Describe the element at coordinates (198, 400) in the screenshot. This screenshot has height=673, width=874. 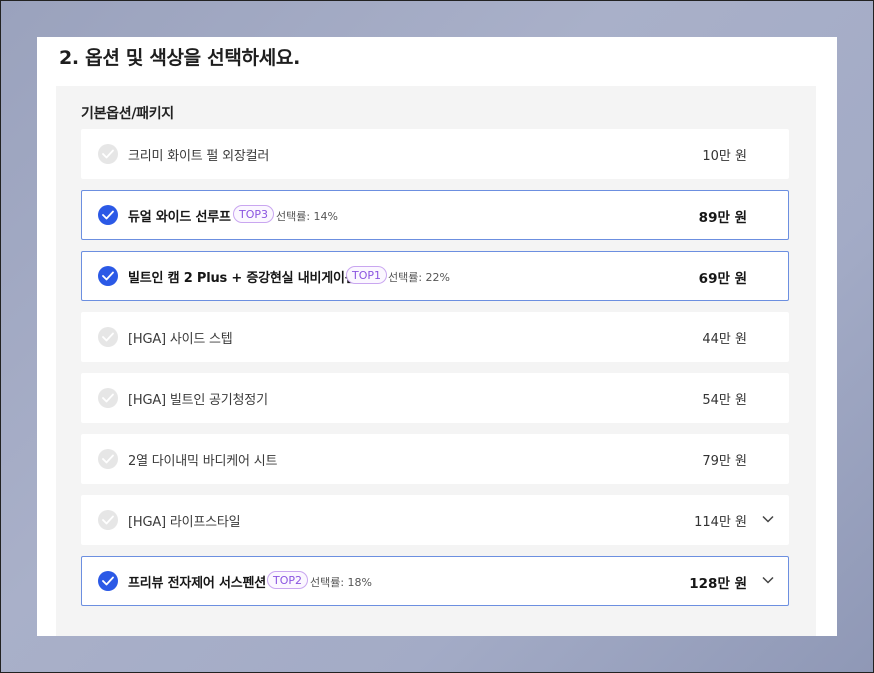
I see `option-label: [HGA] 빌트인 공기청정기` at that location.